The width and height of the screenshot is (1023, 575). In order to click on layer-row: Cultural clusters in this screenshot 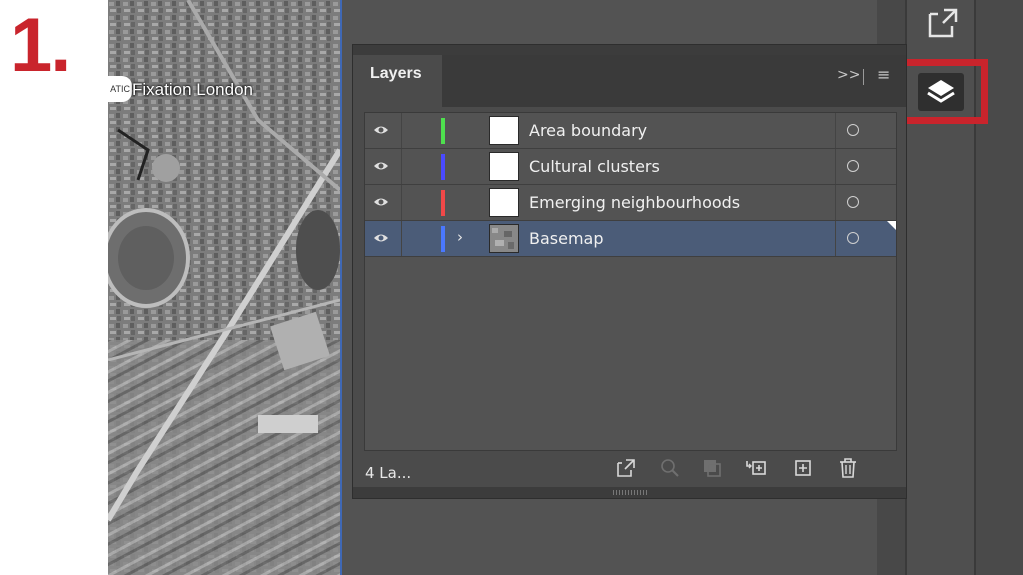, I will do `click(630, 167)`.